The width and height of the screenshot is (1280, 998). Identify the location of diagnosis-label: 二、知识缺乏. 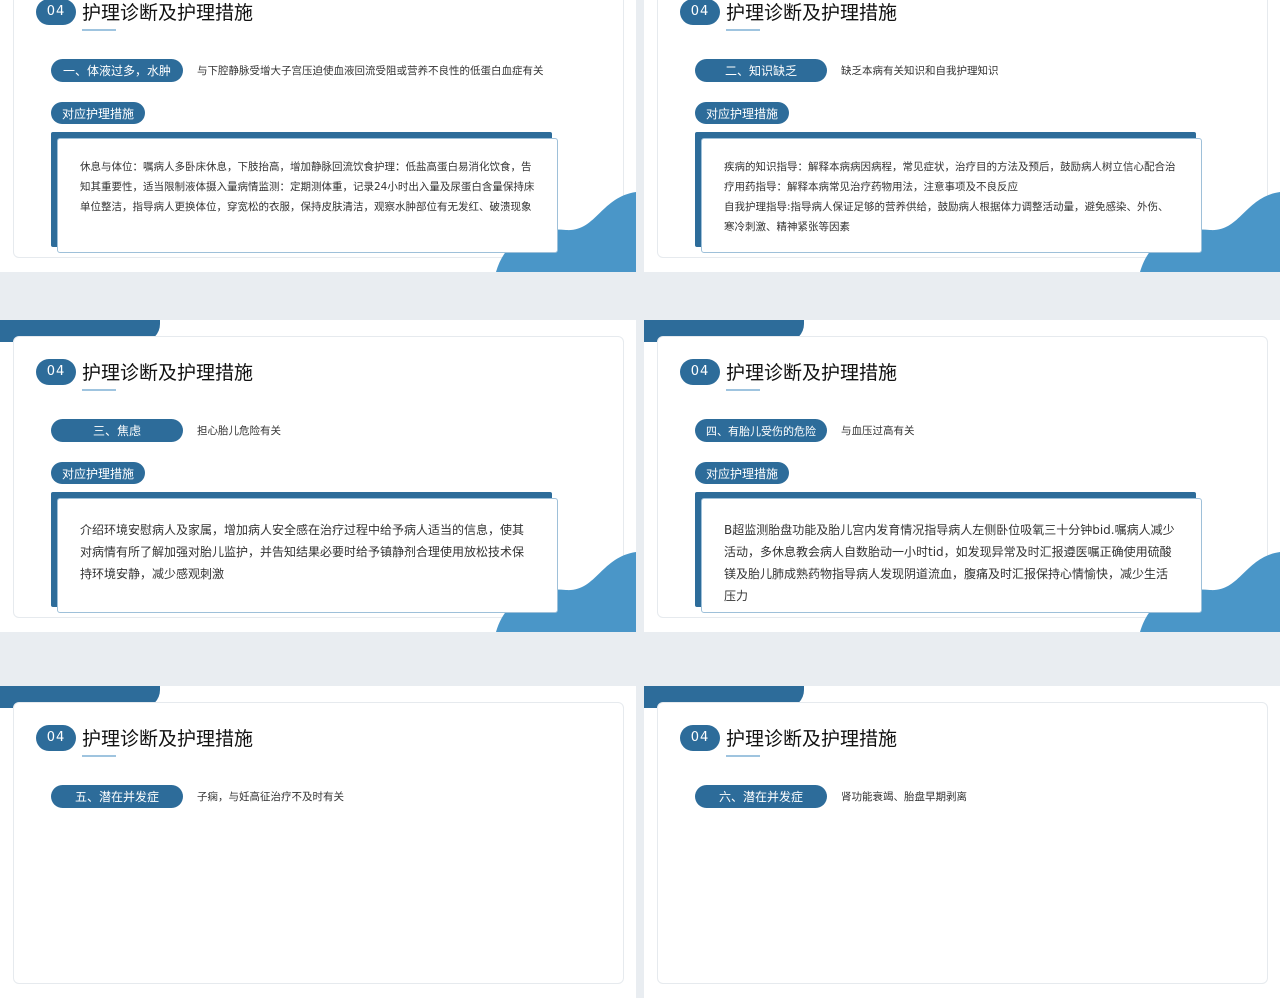
(761, 70).